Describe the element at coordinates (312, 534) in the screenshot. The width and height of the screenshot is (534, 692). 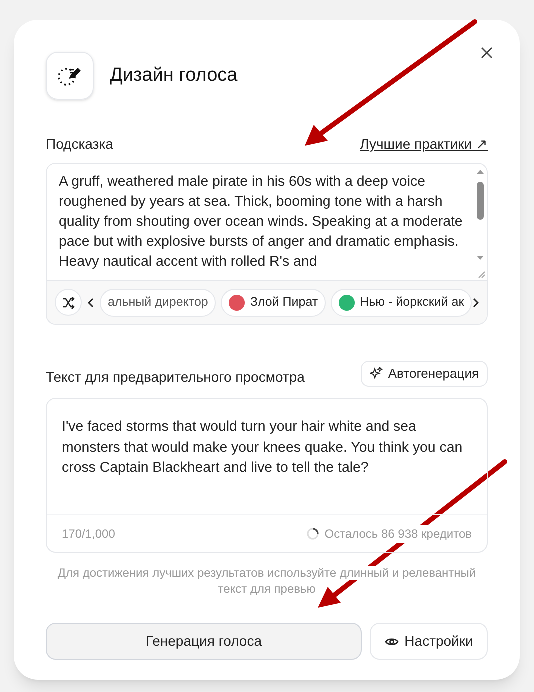
I see `spinner-icon` at that location.